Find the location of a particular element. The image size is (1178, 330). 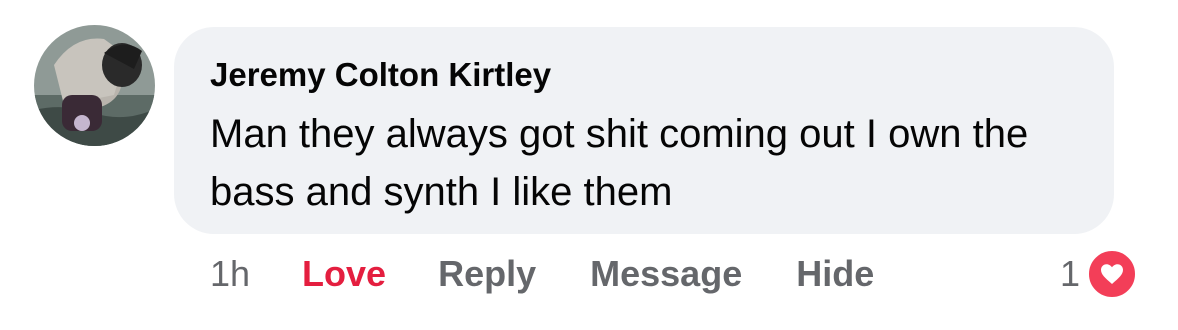

avatar is located at coordinates (94, 85).